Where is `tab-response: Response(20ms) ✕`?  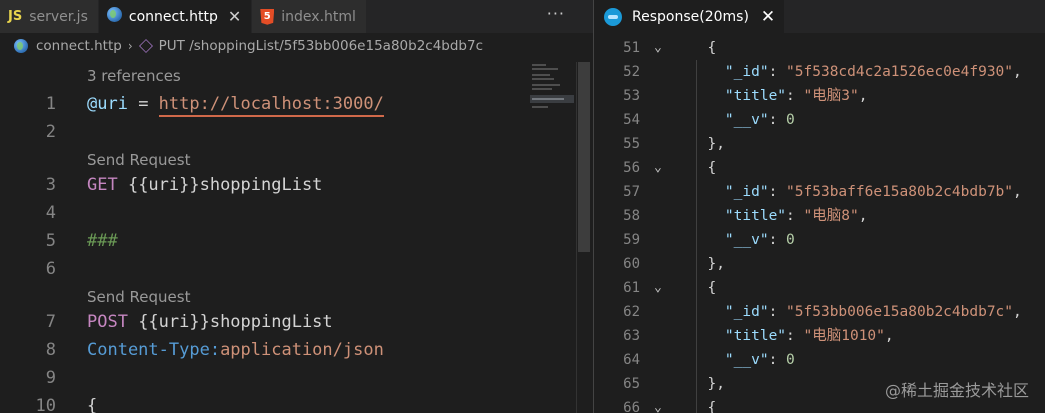
tab-response: Response(20ms) ✕ is located at coordinates (689, 16).